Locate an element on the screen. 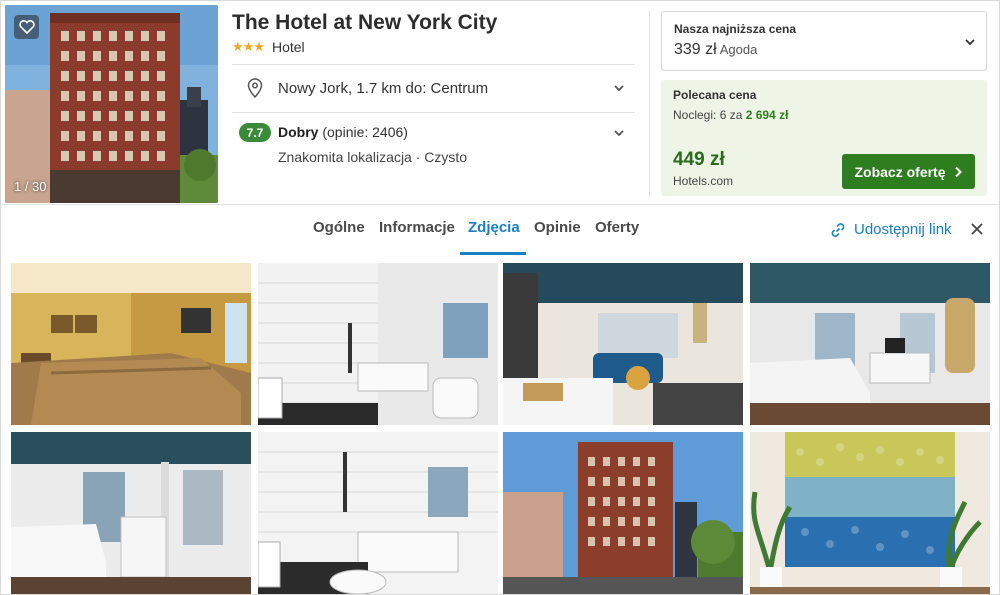 The image size is (1000, 595). photo-lobby-wall-image is located at coordinates (870, 513).